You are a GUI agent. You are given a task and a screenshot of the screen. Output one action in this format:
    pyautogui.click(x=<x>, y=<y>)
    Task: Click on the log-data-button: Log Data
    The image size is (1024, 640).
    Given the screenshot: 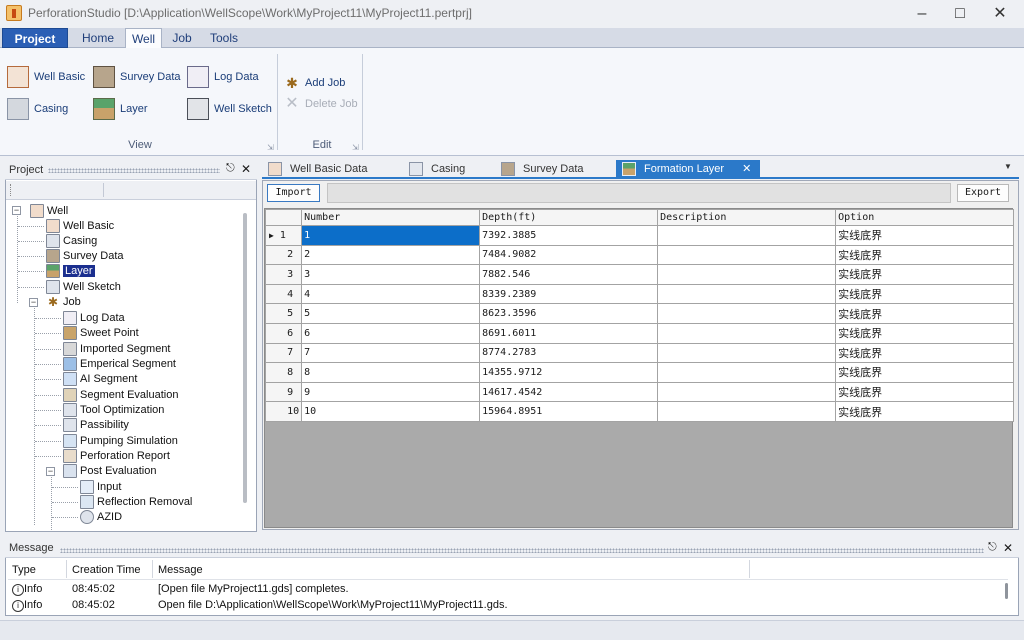 What is the action you would take?
    pyautogui.click(x=223, y=77)
    